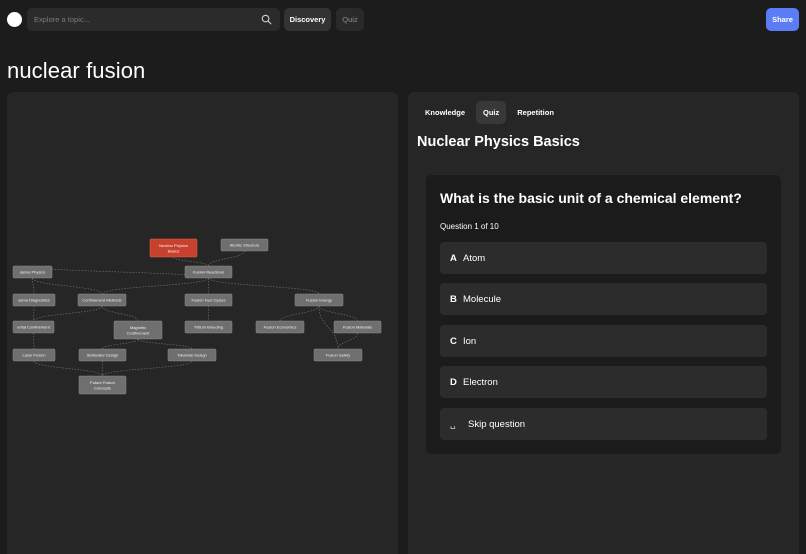  I want to click on space-key-icon: ␣, so click(453, 423).